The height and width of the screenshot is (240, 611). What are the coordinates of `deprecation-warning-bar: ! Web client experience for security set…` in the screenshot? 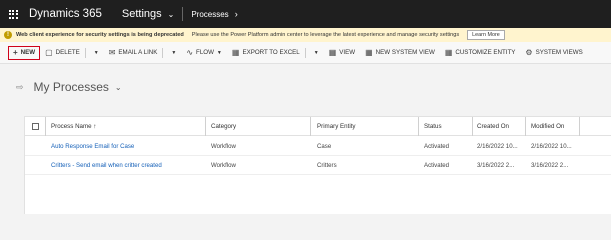 It's located at (305, 35).